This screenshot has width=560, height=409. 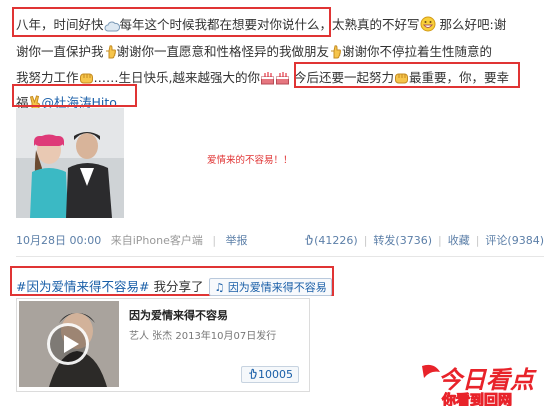 I want to click on like-count: (41226), so click(x=336, y=240).